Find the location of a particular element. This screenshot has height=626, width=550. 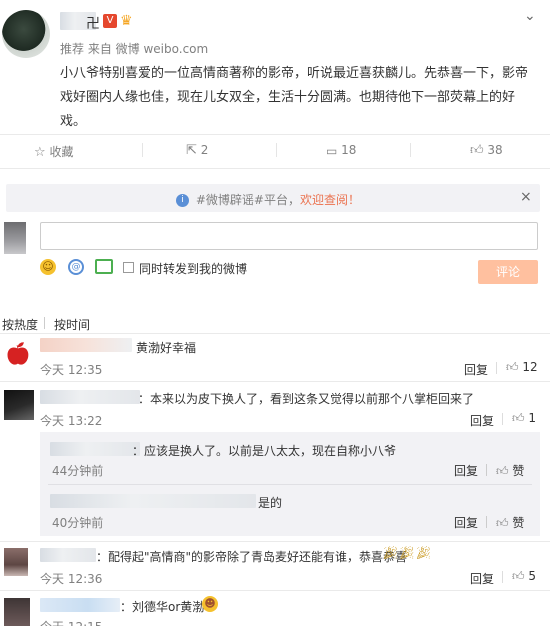

comment-button: ▭ 18 is located at coordinates (341, 150).